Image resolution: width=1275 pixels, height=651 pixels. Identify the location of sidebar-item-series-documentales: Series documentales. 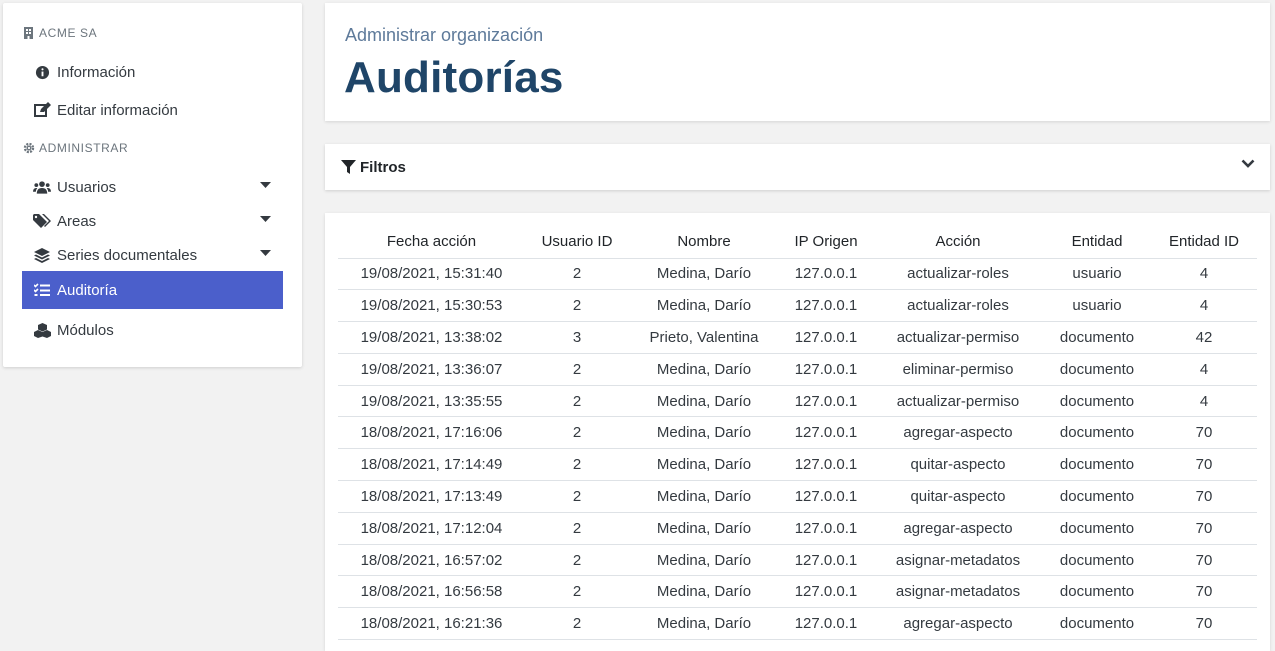
(152, 255).